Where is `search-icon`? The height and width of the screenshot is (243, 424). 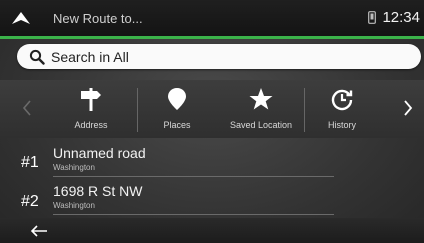 search-icon is located at coordinates (37, 57).